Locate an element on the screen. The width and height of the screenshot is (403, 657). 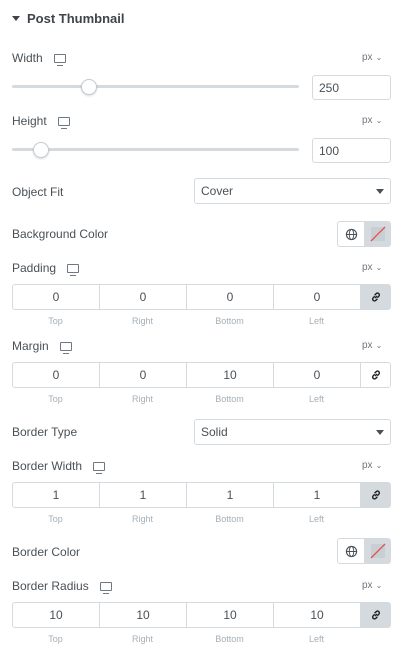
margin-left-input: 0 is located at coordinates (317, 375).